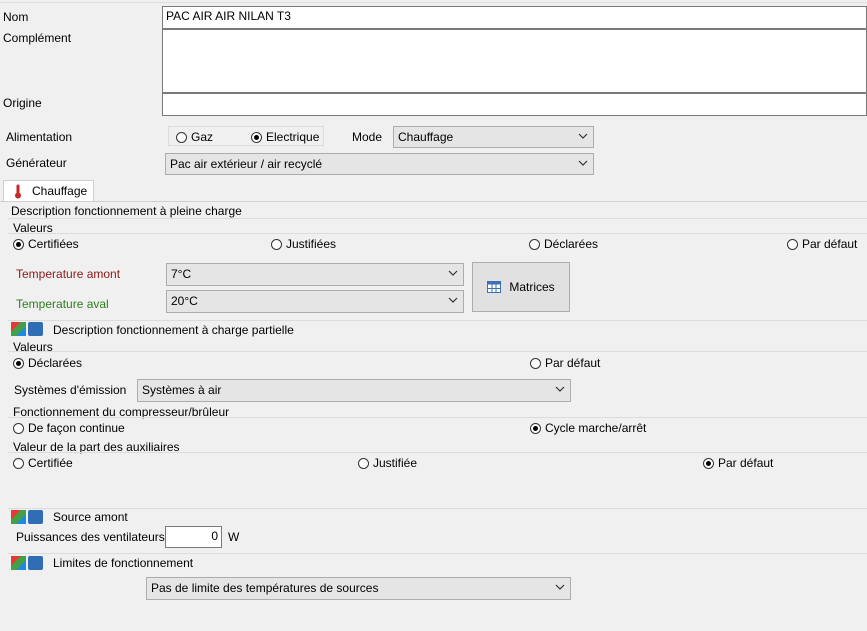 The height and width of the screenshot is (631, 867). I want to click on generateur-select-value: Pac air extérieur / air recyclé, so click(246, 164).